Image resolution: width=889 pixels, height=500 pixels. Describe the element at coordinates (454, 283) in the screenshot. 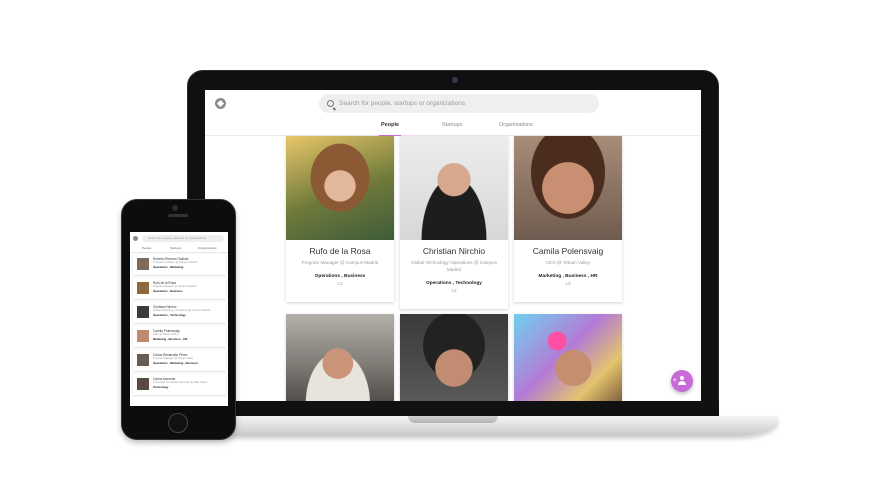

I see `person-tags: Operations , Technology` at that location.